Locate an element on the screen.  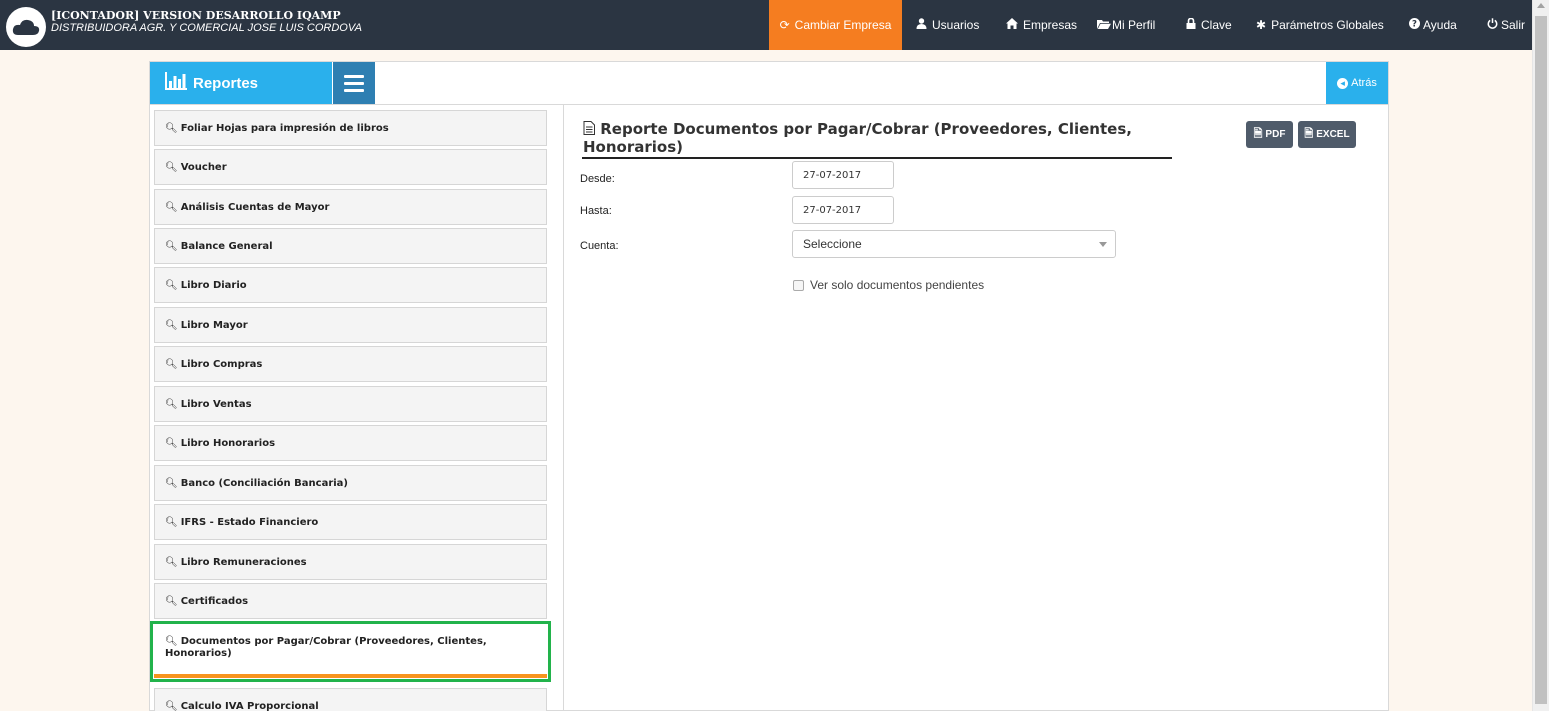
report-item-foliar: 🔍︎ Foliar Hojas para impresión de libros is located at coordinates (350, 128).